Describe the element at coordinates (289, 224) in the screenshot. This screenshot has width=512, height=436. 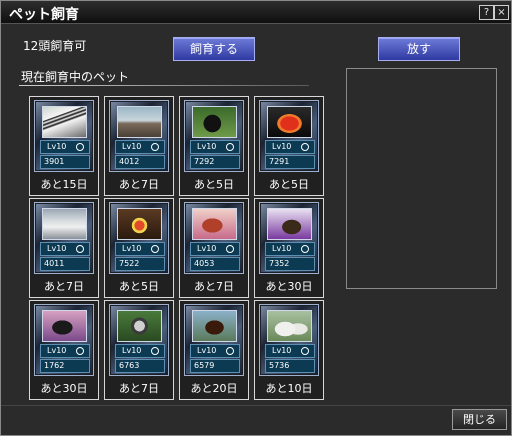
I see `purple-horse-image` at that location.